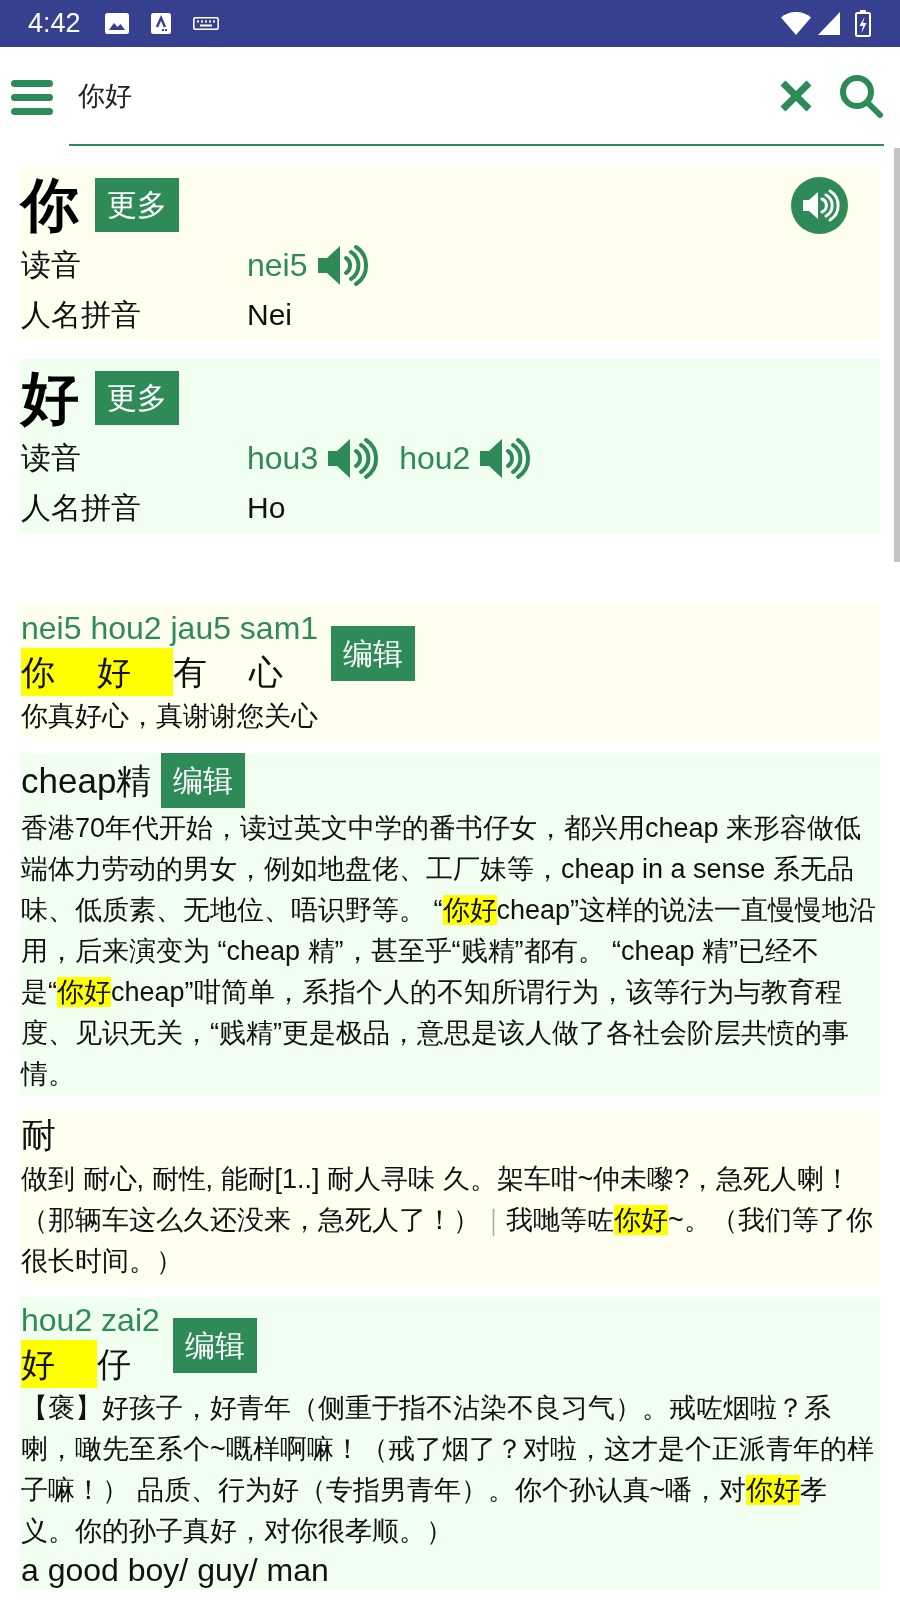 The width and height of the screenshot is (900, 1600). I want to click on headword: 你, so click(50, 205).